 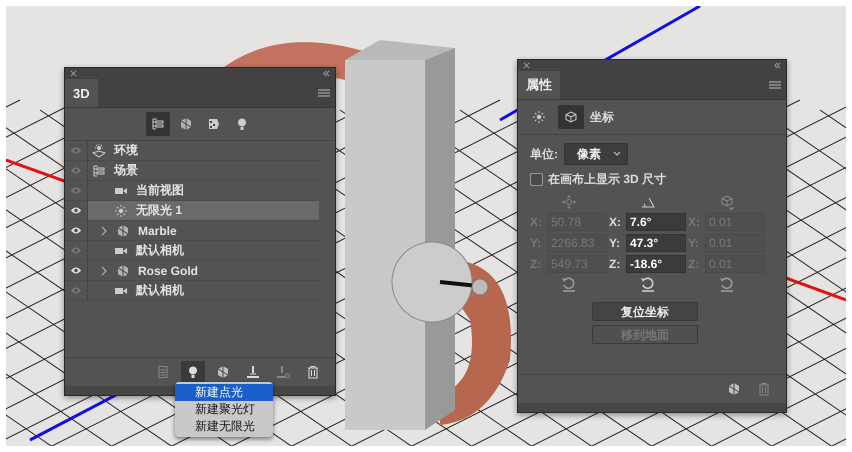 I want to click on calculator-icon, so click(x=163, y=372).